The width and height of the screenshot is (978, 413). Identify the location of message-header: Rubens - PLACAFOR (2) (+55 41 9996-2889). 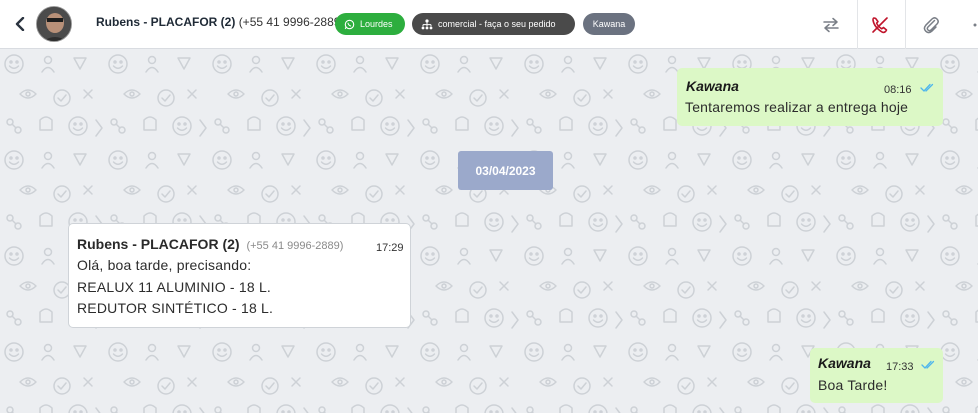
(210, 245).